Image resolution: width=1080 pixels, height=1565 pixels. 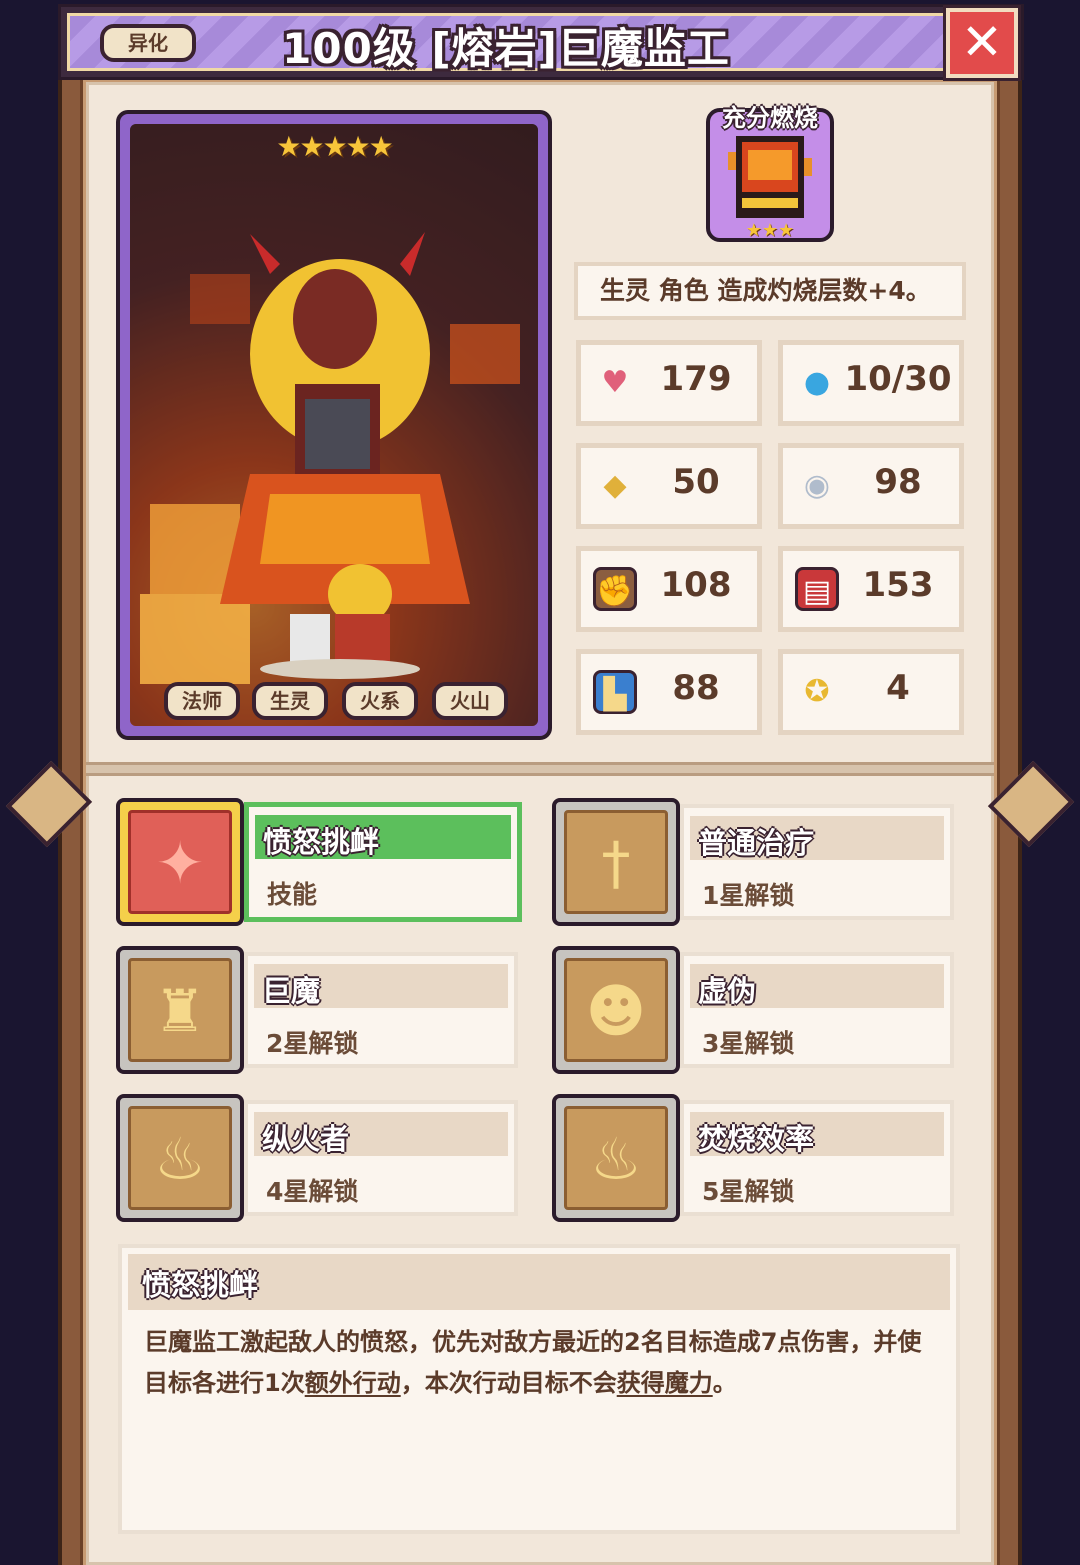 What do you see at coordinates (756, 1139) in the screenshot?
I see `skill-name: 焚烧效率` at bounding box center [756, 1139].